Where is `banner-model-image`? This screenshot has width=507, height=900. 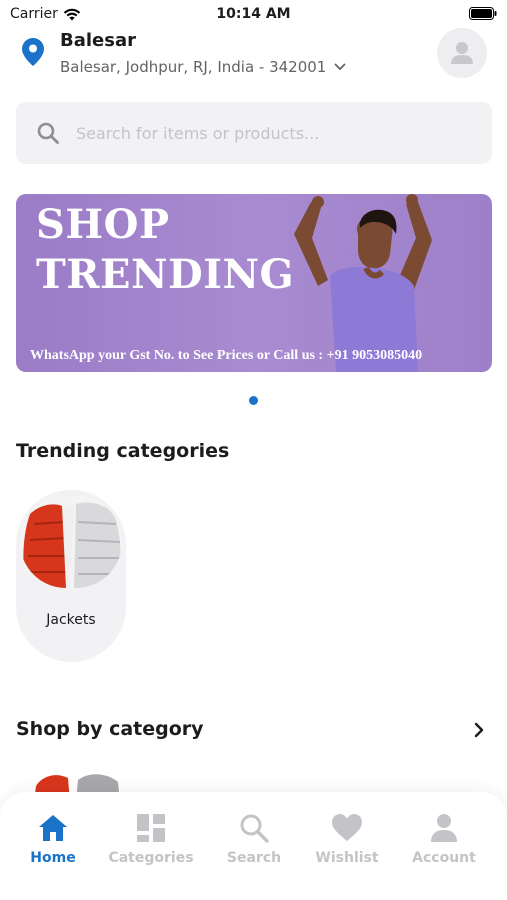 banner-model-image is located at coordinates (363, 283).